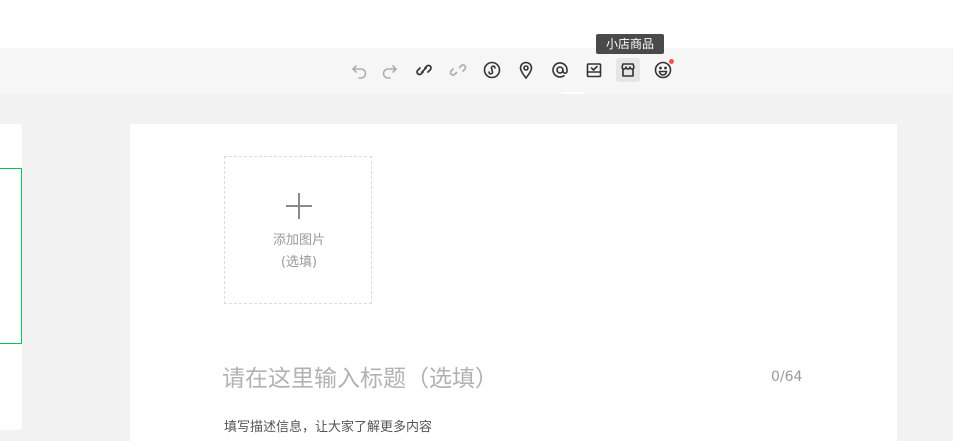  I want to click on notification-dot, so click(671, 61).